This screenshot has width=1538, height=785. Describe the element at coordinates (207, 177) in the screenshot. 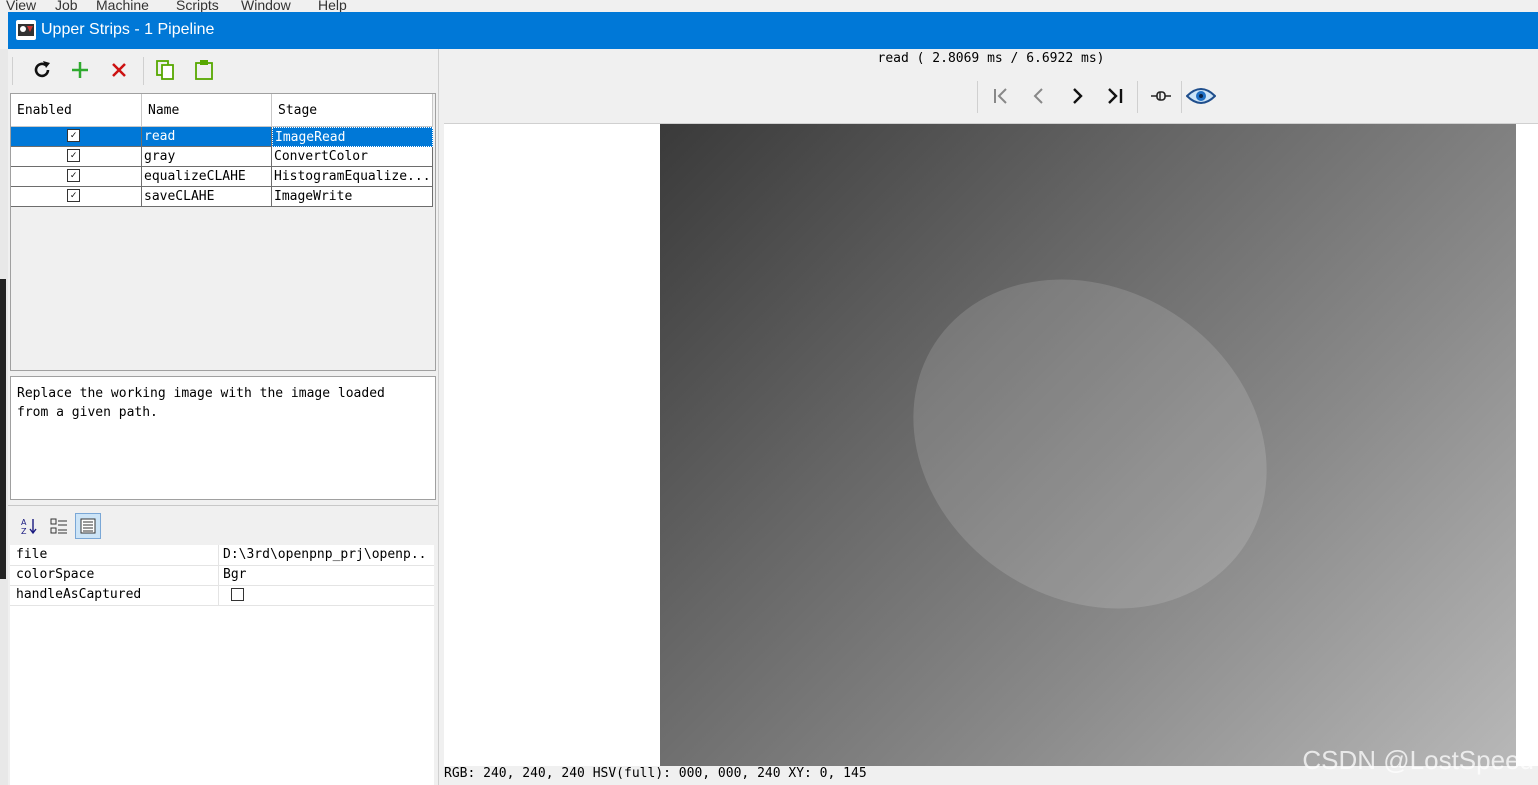

I see `name-cell: equalizeCLAHE` at that location.